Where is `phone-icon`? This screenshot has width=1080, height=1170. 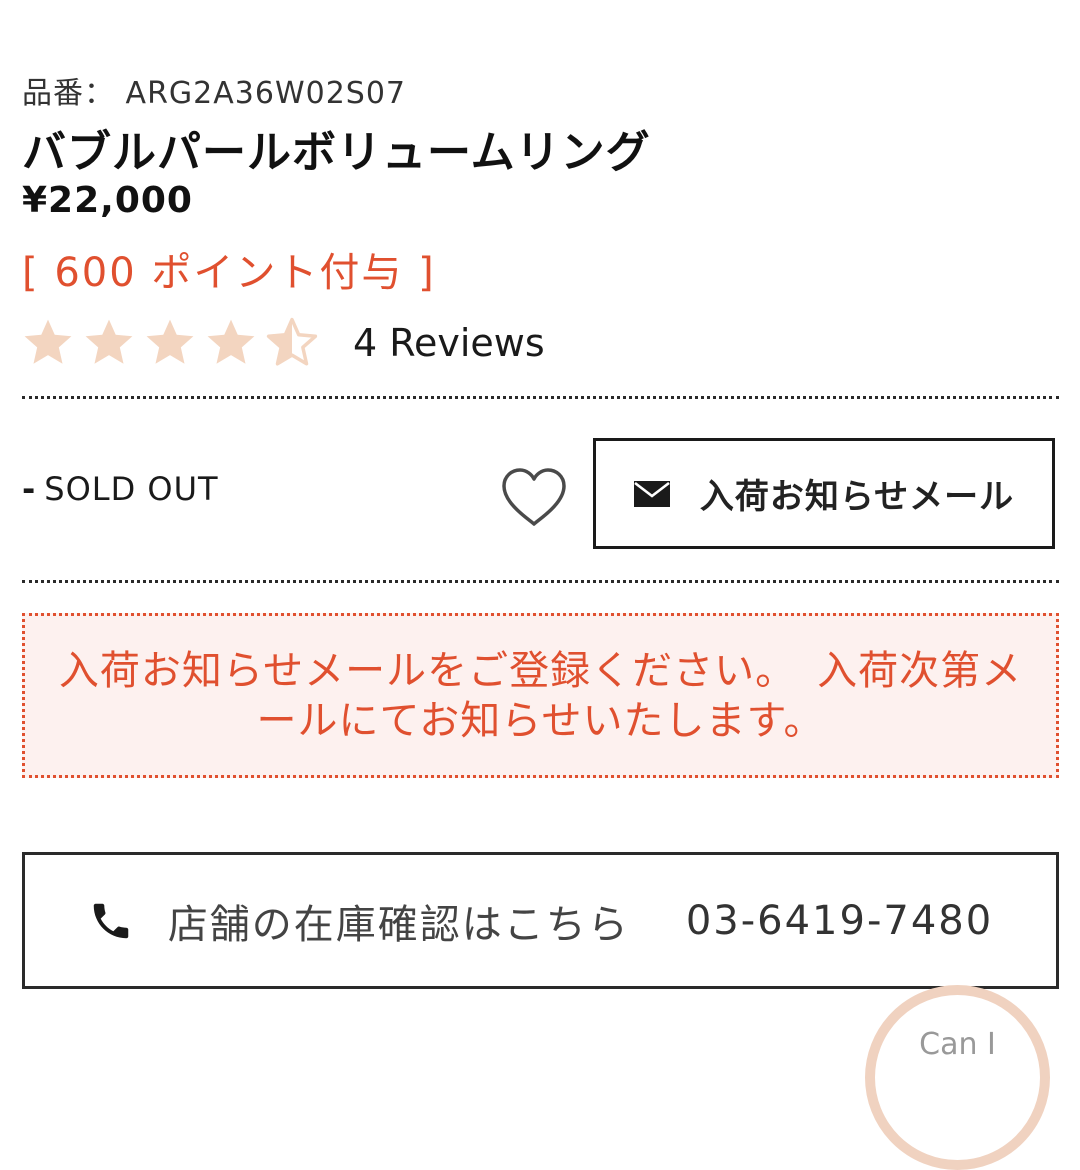 phone-icon is located at coordinates (111, 920).